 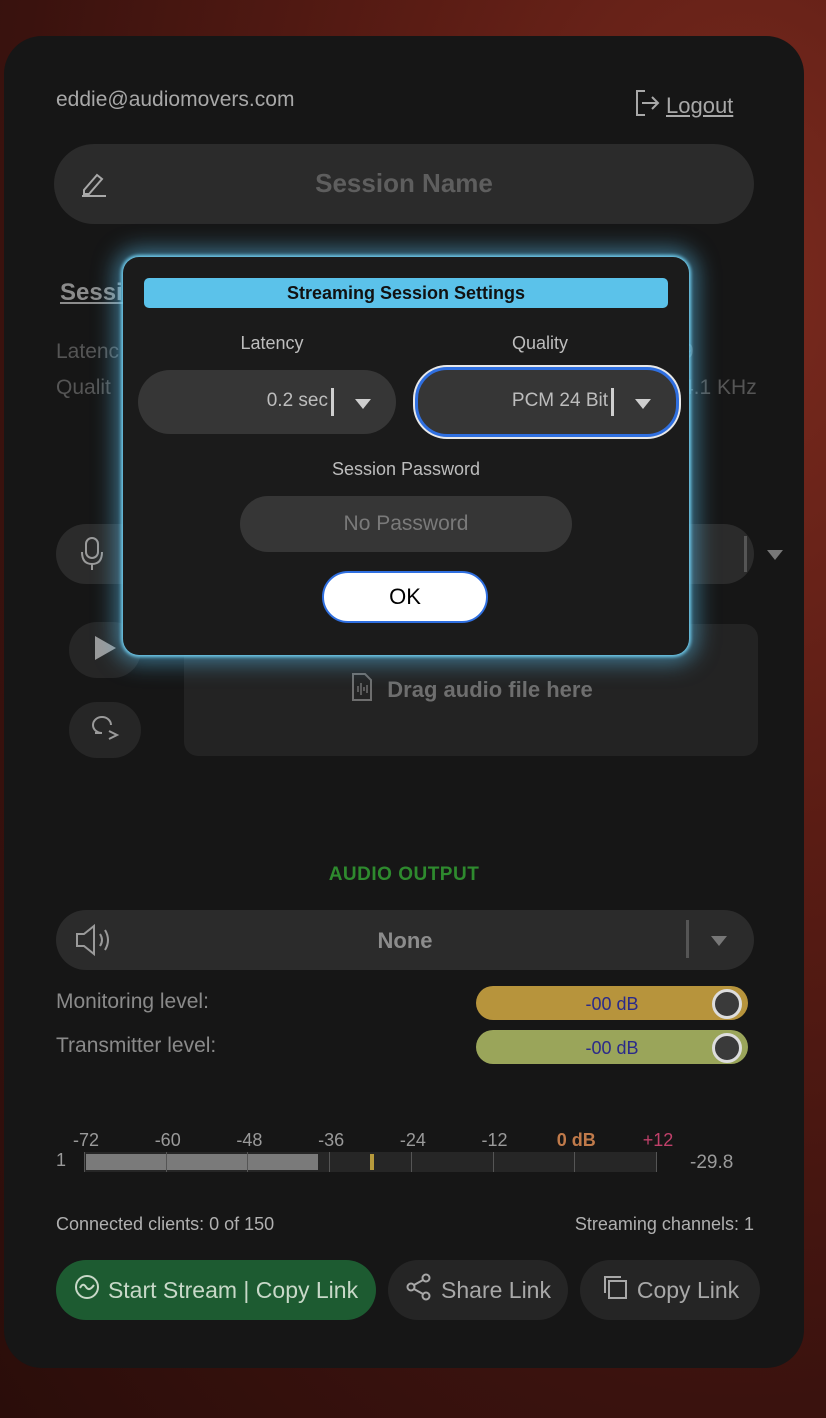 What do you see at coordinates (540, 343) in the screenshot?
I see `quality-label: Quality` at bounding box center [540, 343].